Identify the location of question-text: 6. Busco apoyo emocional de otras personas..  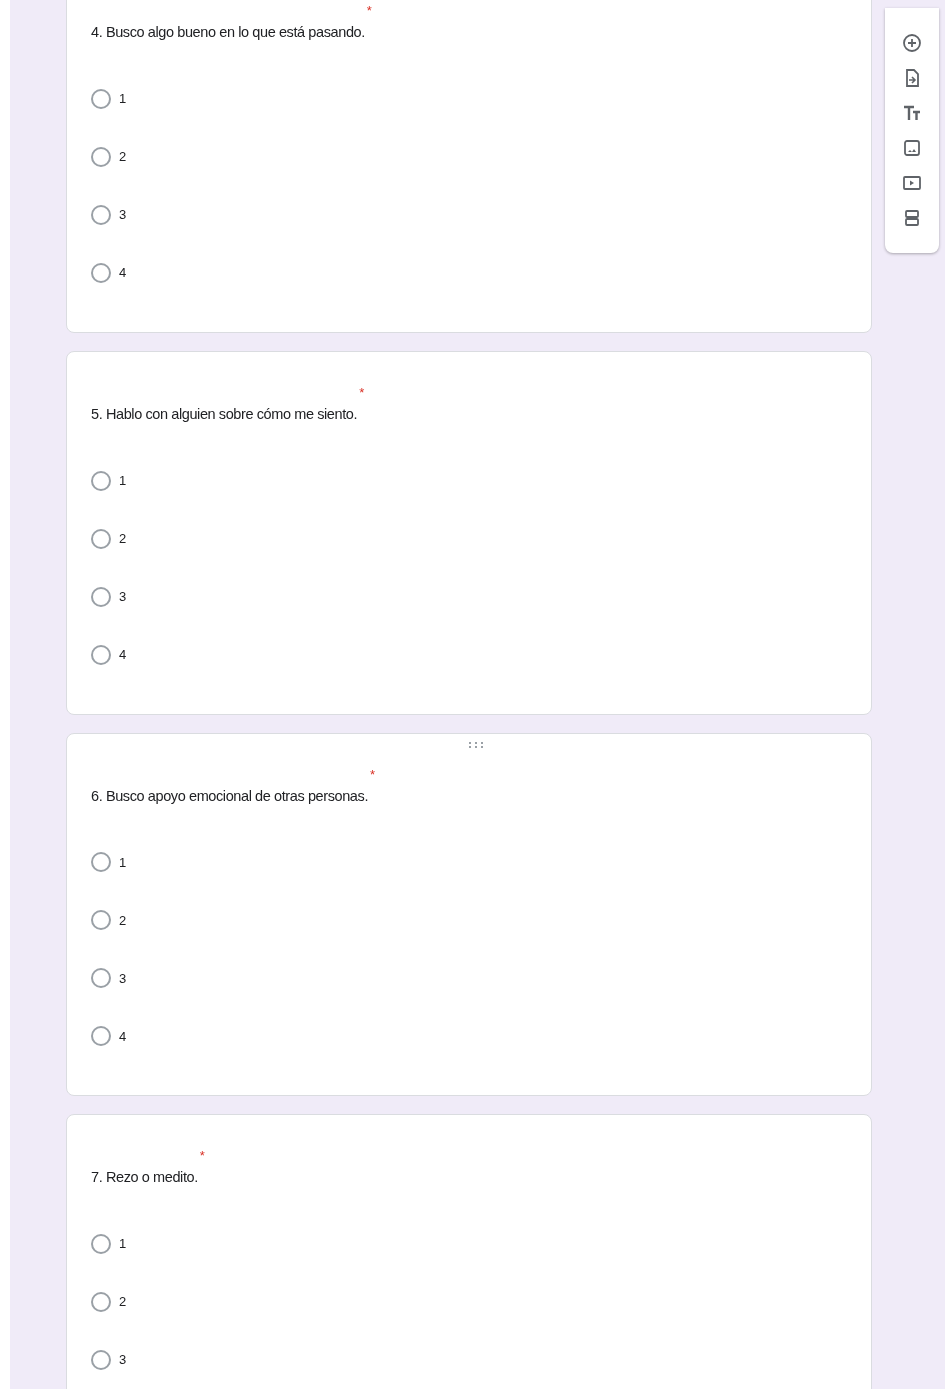
(229, 795).